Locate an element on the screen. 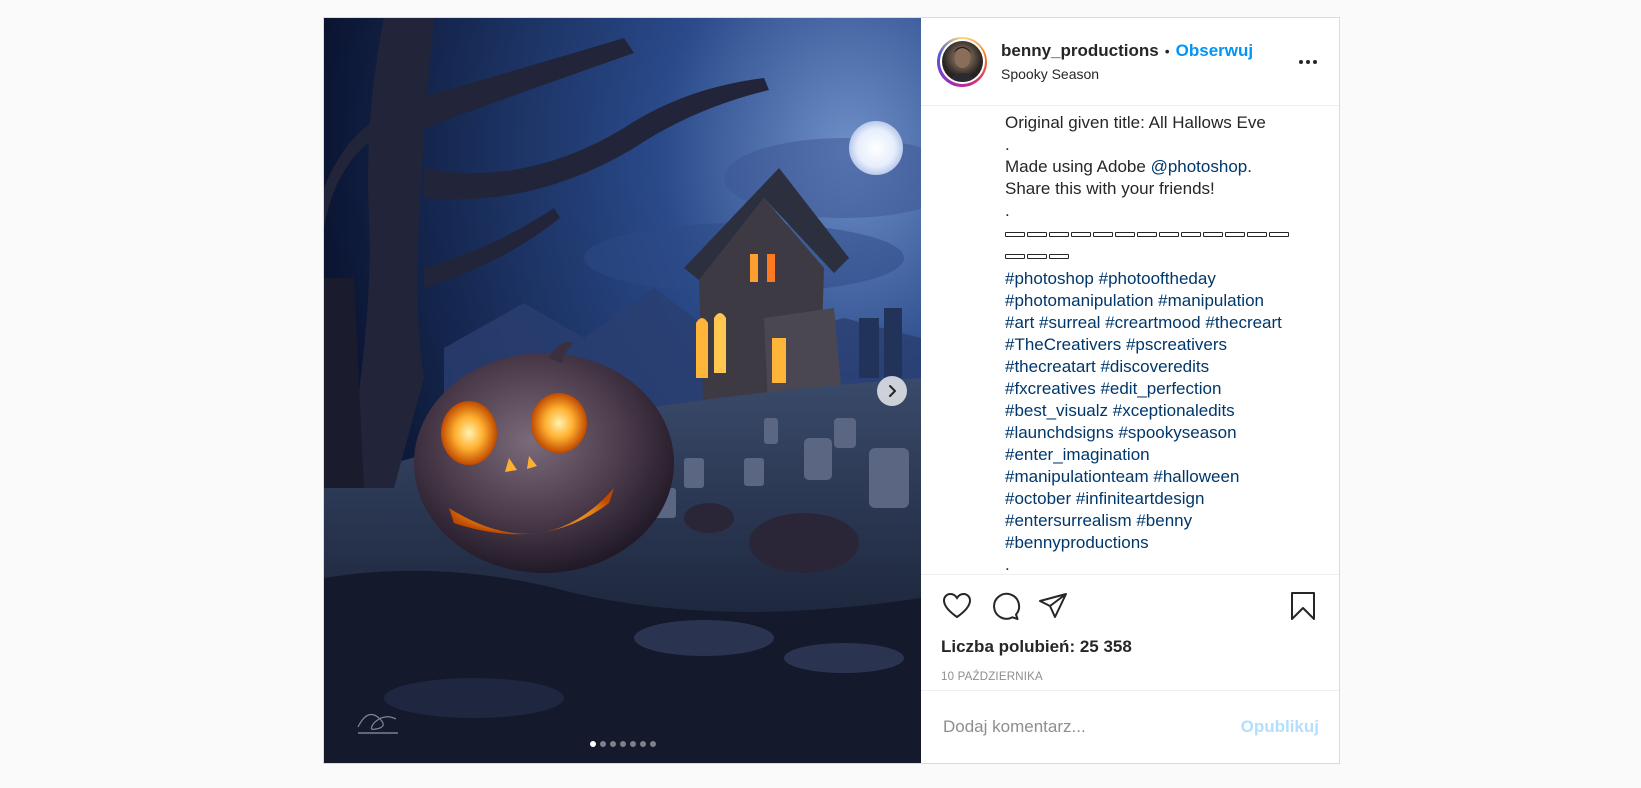 The image size is (1641, 788). hashtag-line: #art #surreal #creartmood #thecreart is located at coordinates (1162, 323).